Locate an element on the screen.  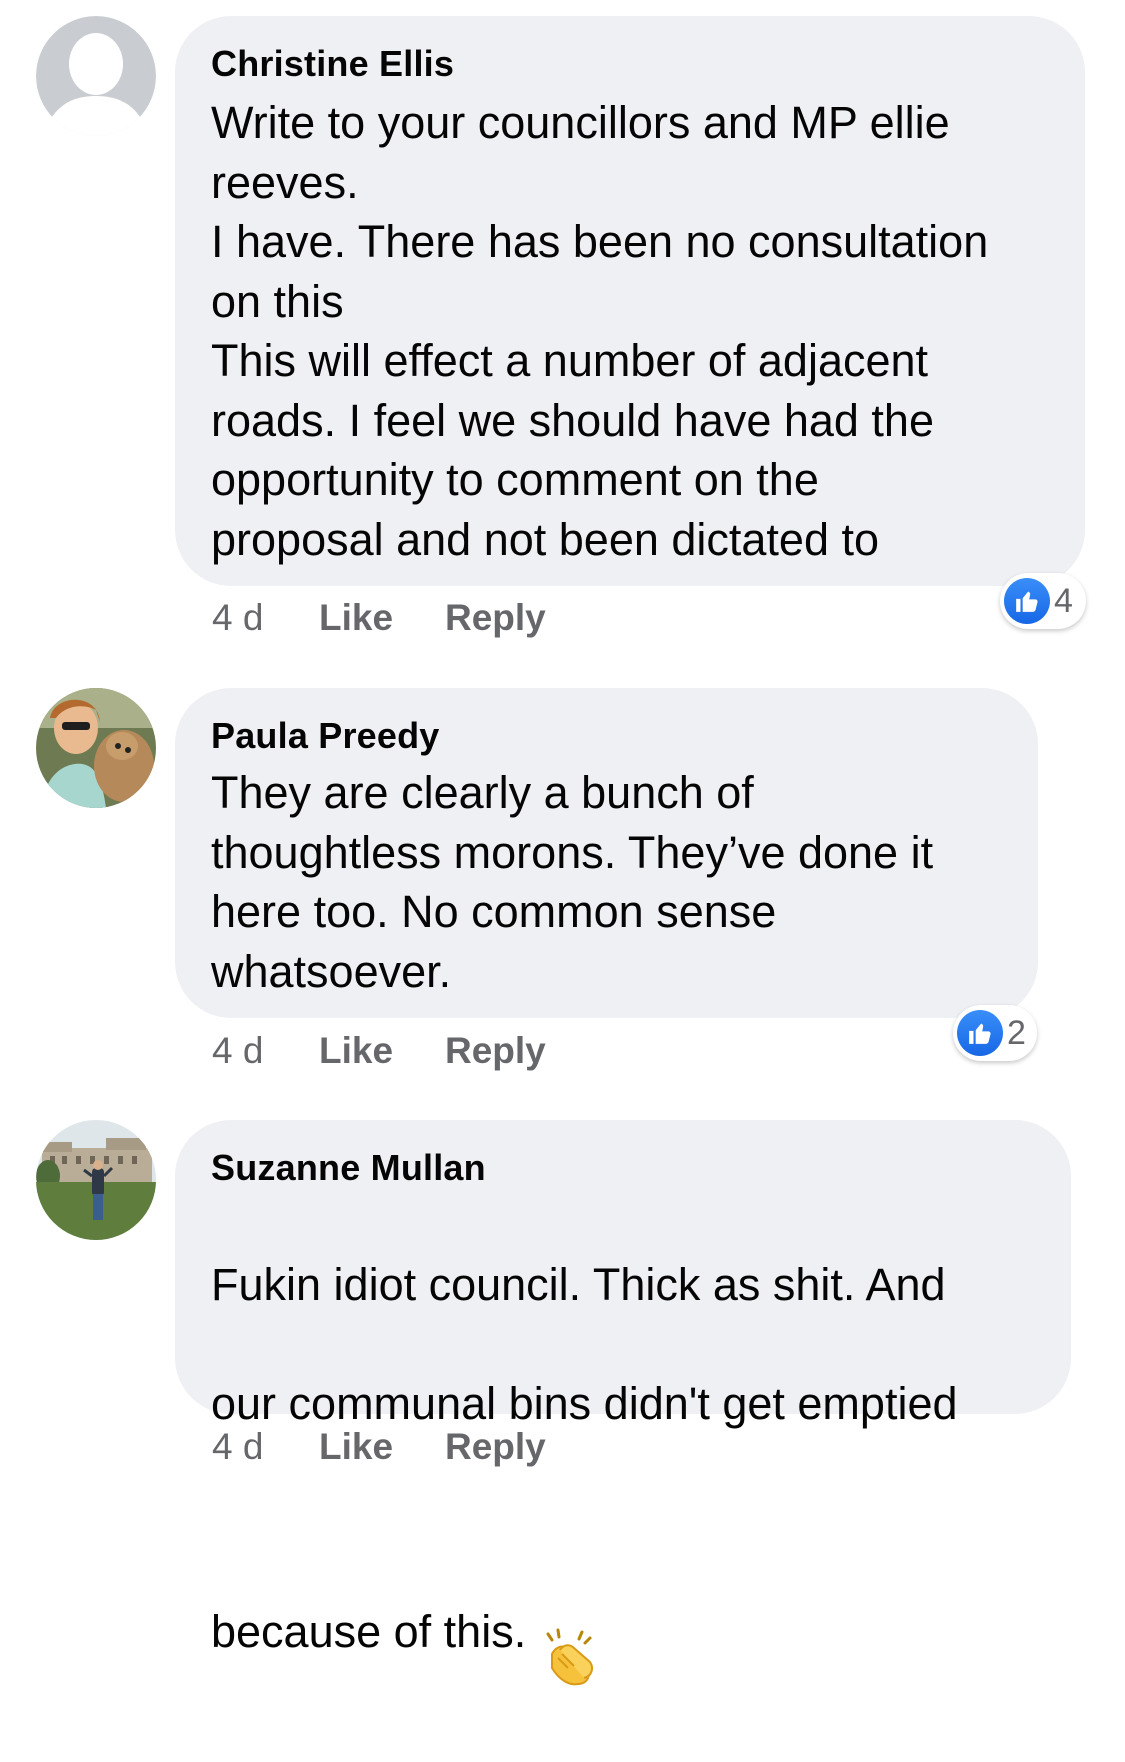
comment-time: 4 d is located at coordinates (265, 1447).